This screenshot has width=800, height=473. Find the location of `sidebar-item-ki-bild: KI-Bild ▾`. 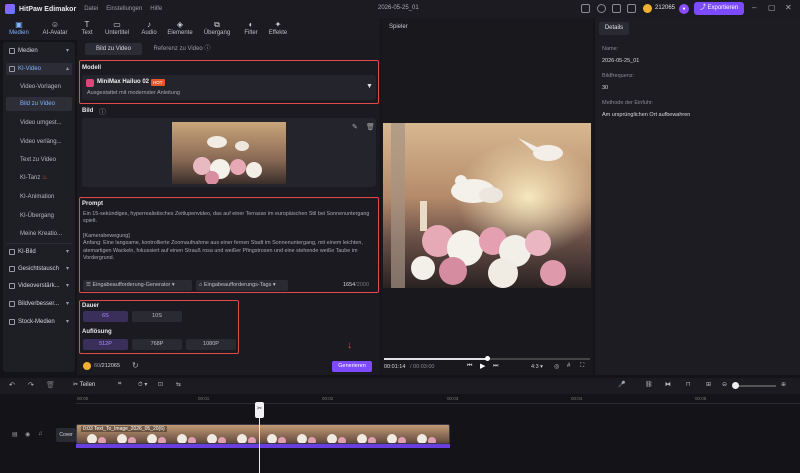

sidebar-item-ki-bild: KI-Bild ▾ is located at coordinates (39, 252).